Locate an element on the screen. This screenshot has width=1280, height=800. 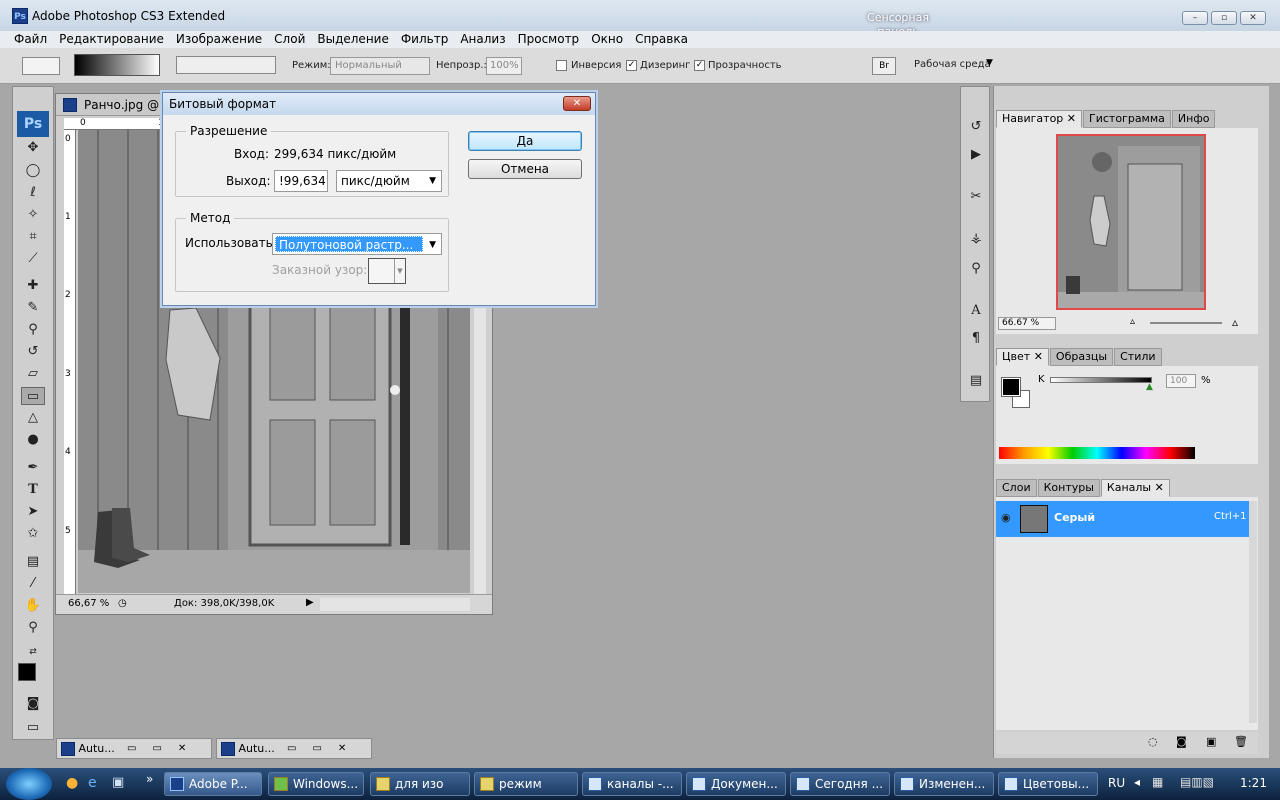
language-indicator: RU is located at coordinates (1116, 783).